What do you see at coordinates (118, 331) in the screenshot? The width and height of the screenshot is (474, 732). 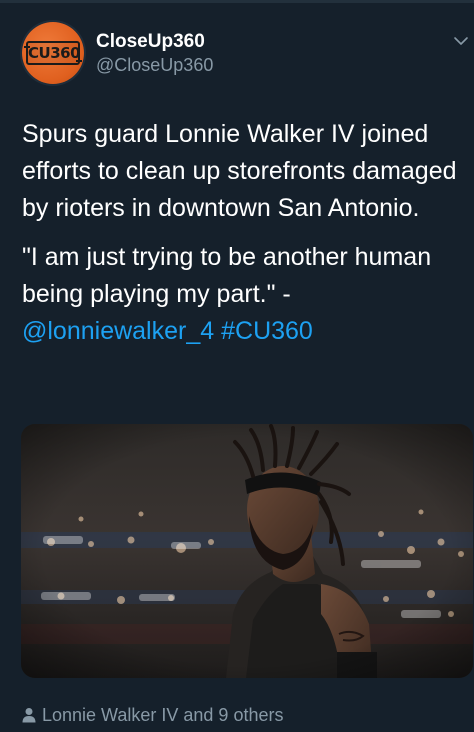 I see `mention-link: @lonniewalker_4` at bounding box center [118, 331].